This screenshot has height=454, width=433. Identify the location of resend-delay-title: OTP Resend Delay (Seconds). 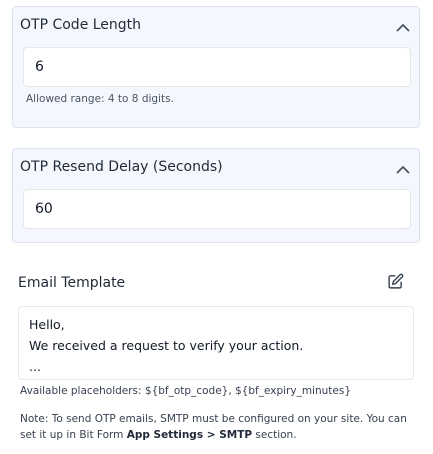
(121, 167).